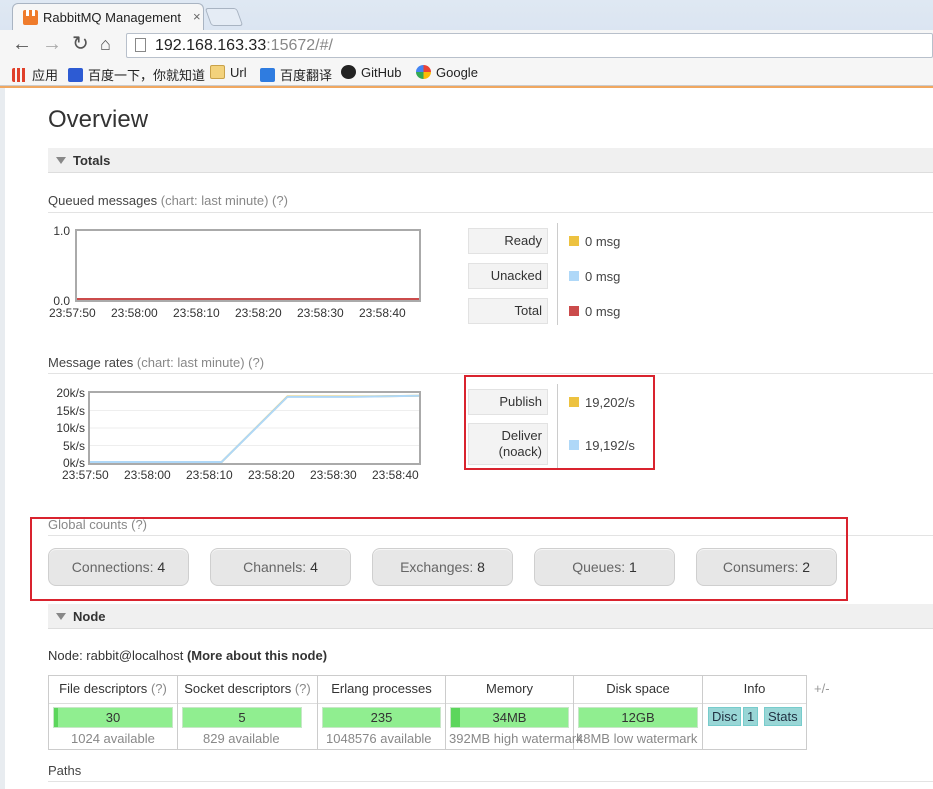  I want to click on x-tick-label: 23:58:40, so click(382, 313).